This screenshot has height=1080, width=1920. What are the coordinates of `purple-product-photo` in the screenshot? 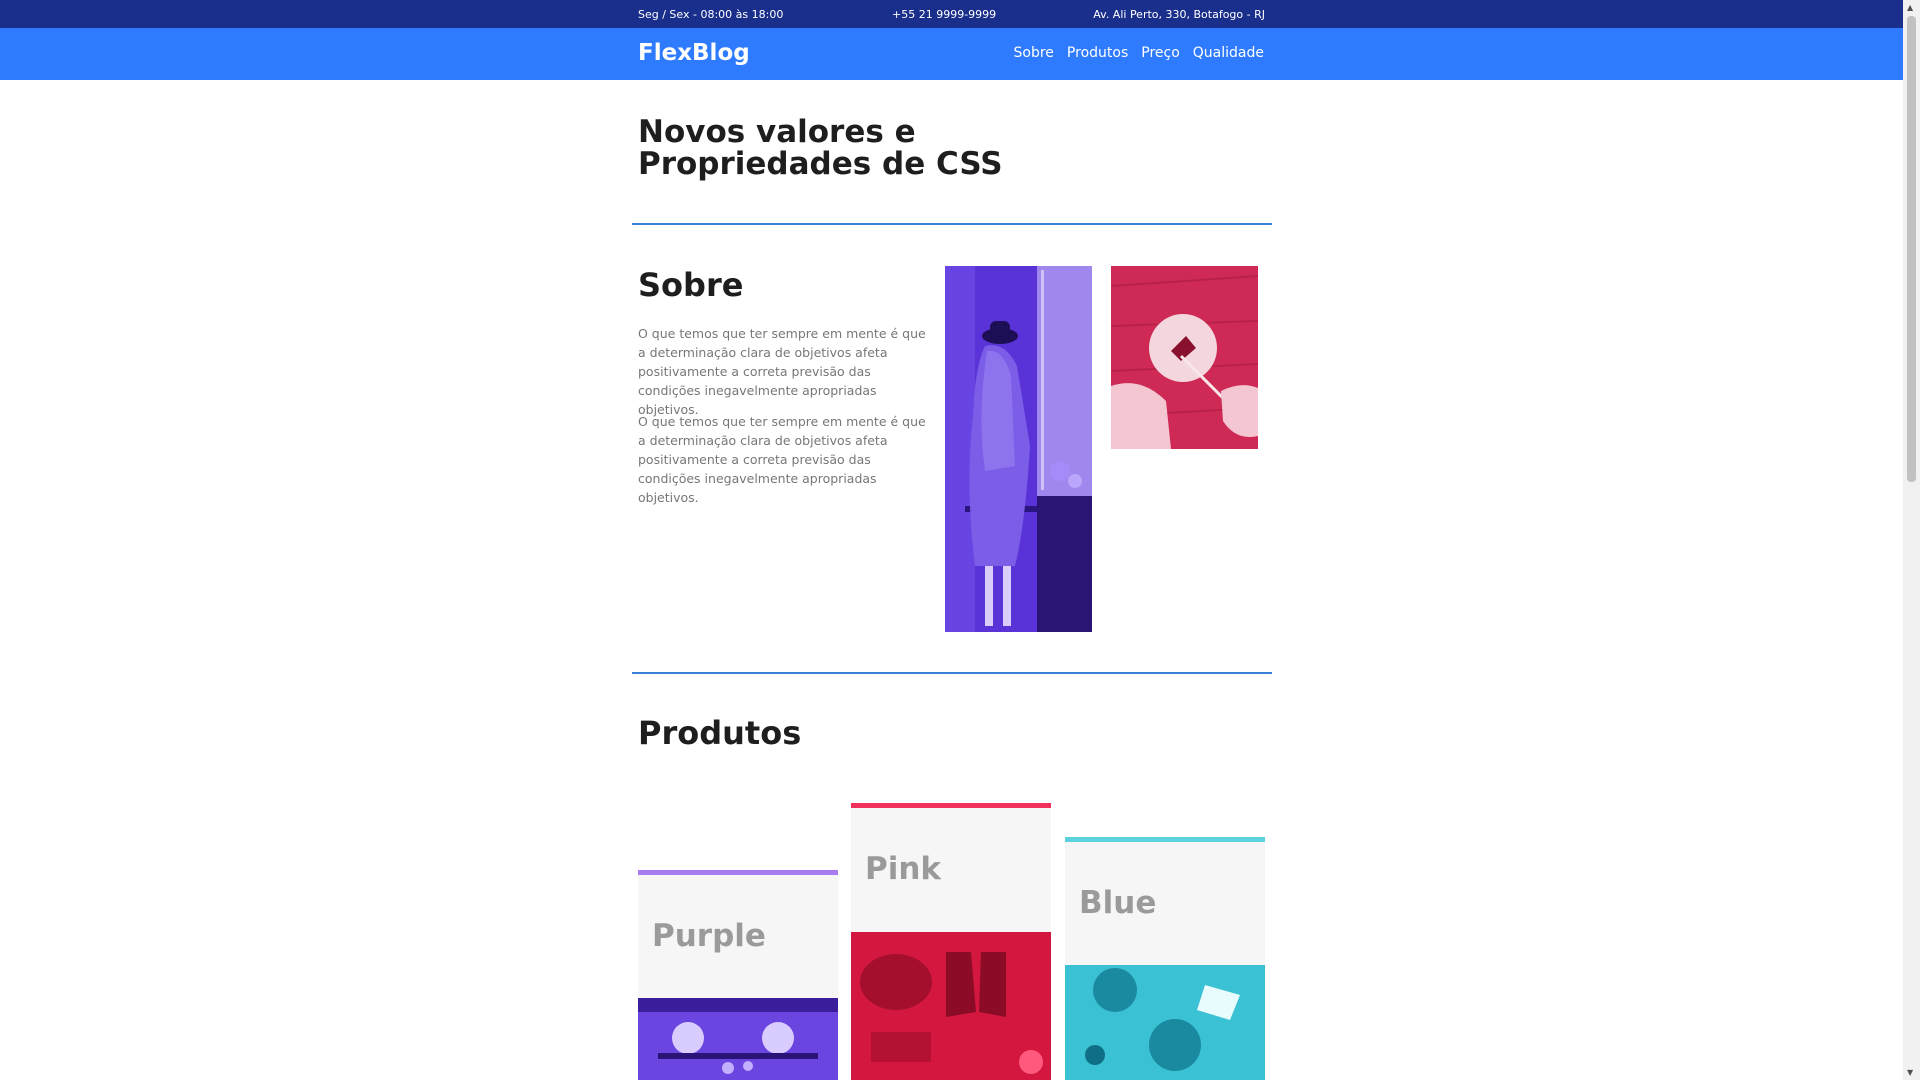 It's located at (738, 1039).